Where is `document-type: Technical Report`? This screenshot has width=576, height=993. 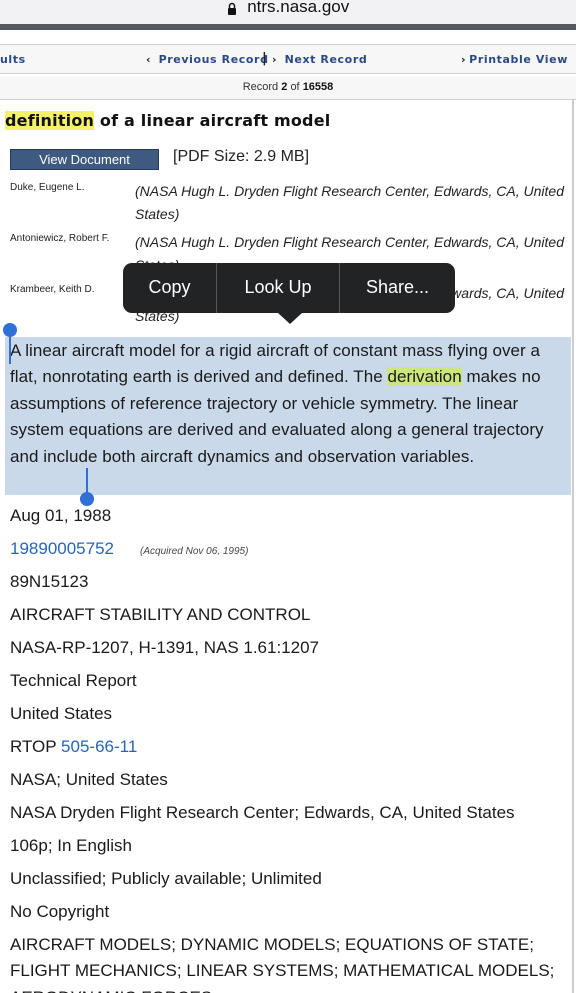 document-type: Technical Report is located at coordinates (73, 680).